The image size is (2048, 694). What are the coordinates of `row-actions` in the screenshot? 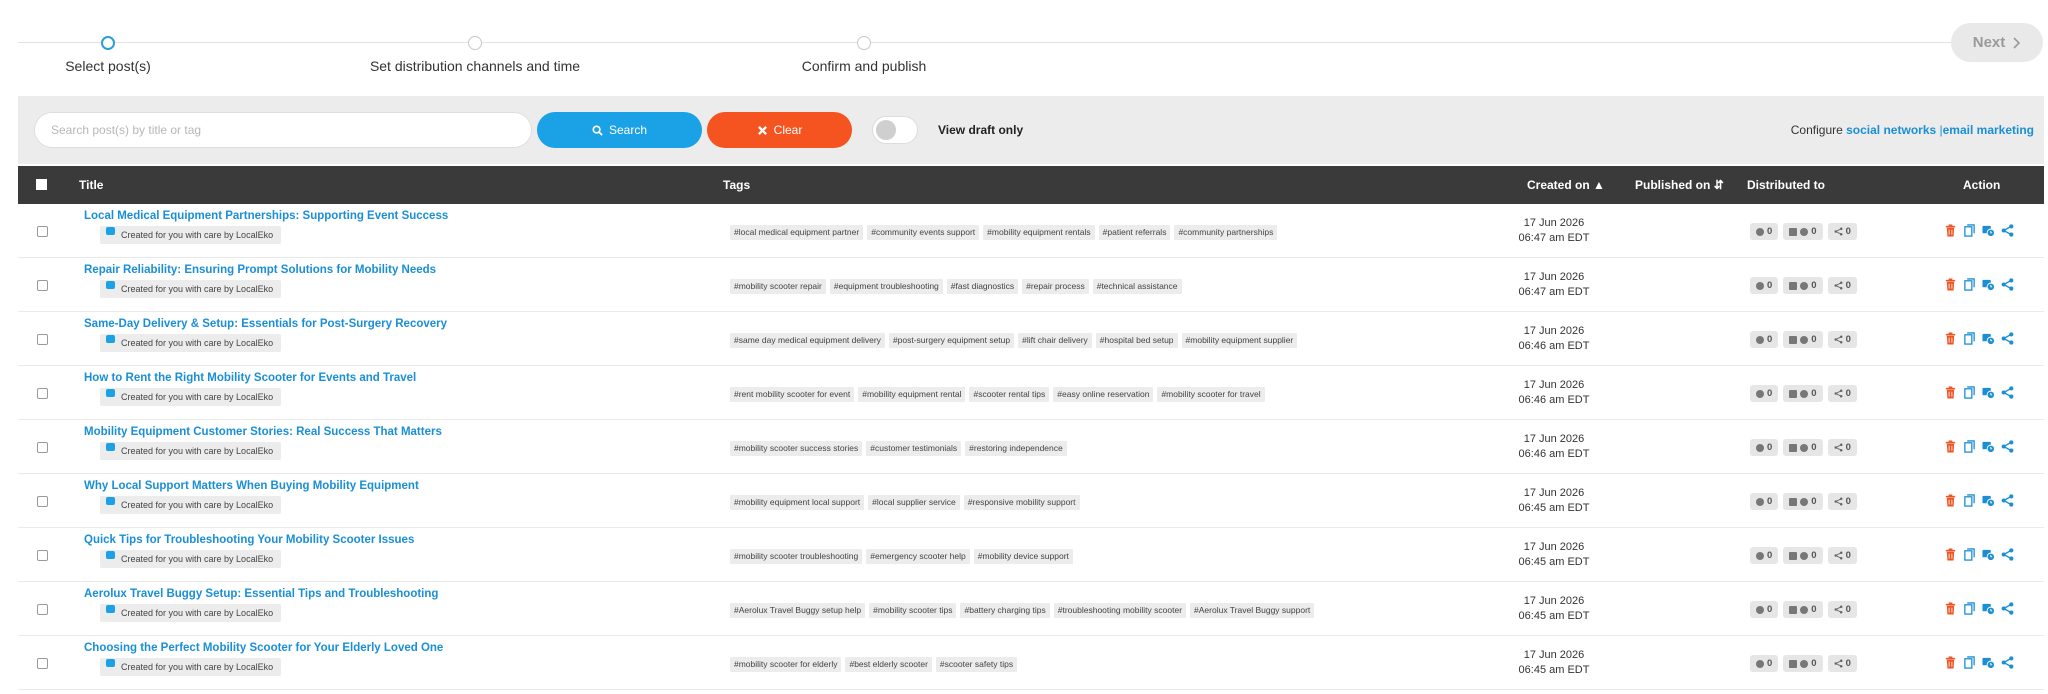 It's located at (1979, 662).